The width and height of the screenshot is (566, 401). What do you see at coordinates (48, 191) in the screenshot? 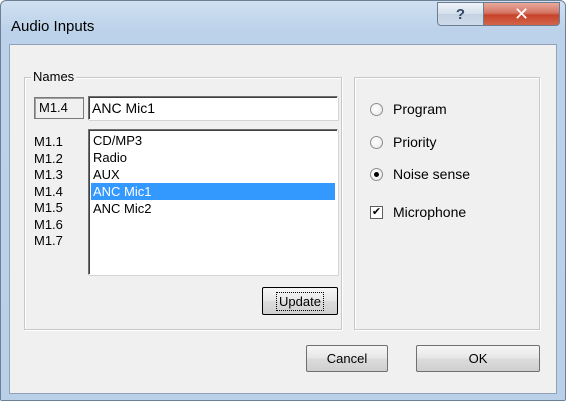
I see `slot-label: M1.4` at bounding box center [48, 191].